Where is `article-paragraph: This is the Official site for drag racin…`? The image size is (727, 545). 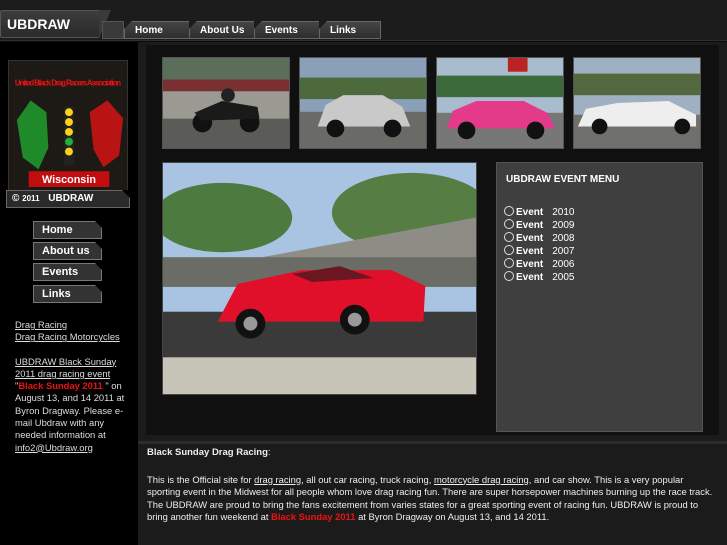
article-paragraph: This is the Official site for drag racin… is located at coordinates (433, 499).